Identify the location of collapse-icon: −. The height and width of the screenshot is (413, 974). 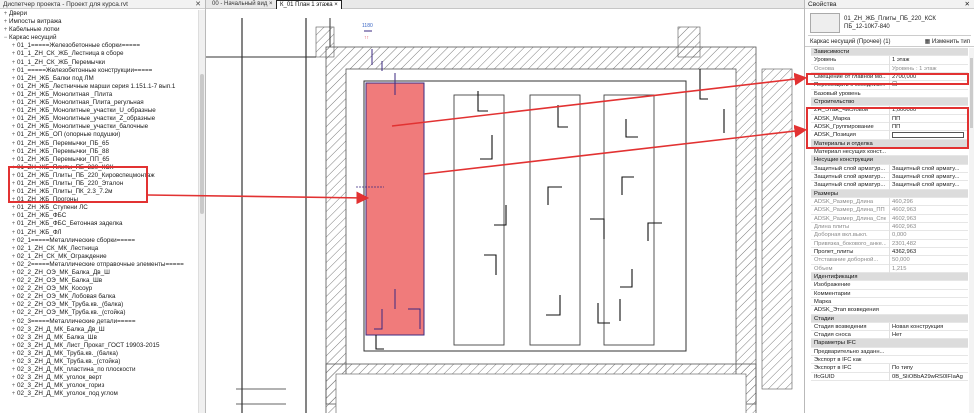
(5, 38).